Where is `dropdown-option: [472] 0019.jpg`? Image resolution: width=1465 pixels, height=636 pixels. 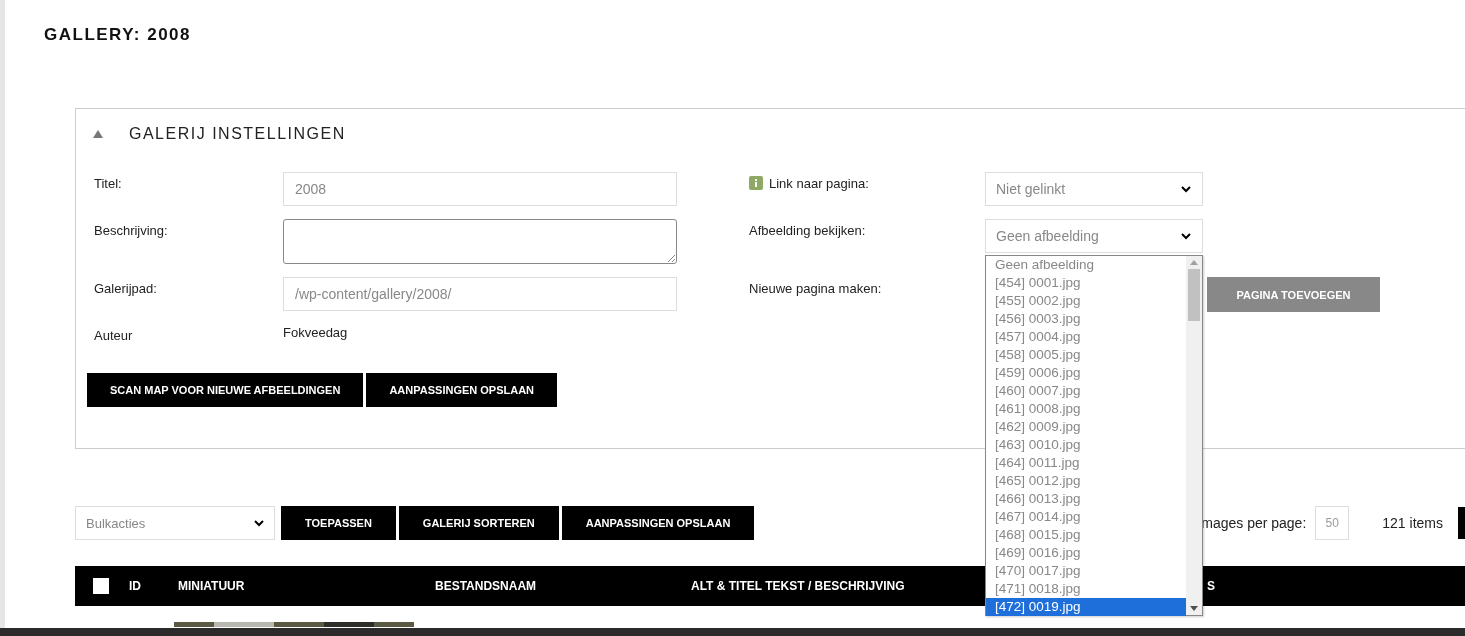 dropdown-option: [472] 0019.jpg is located at coordinates (1086, 607).